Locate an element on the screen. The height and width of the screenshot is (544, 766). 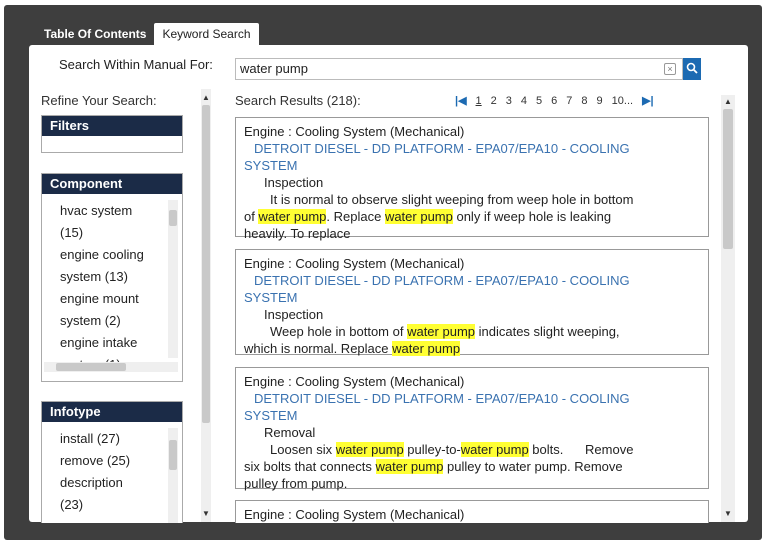
refine-scroll-thumb is located at coordinates (206, 264).